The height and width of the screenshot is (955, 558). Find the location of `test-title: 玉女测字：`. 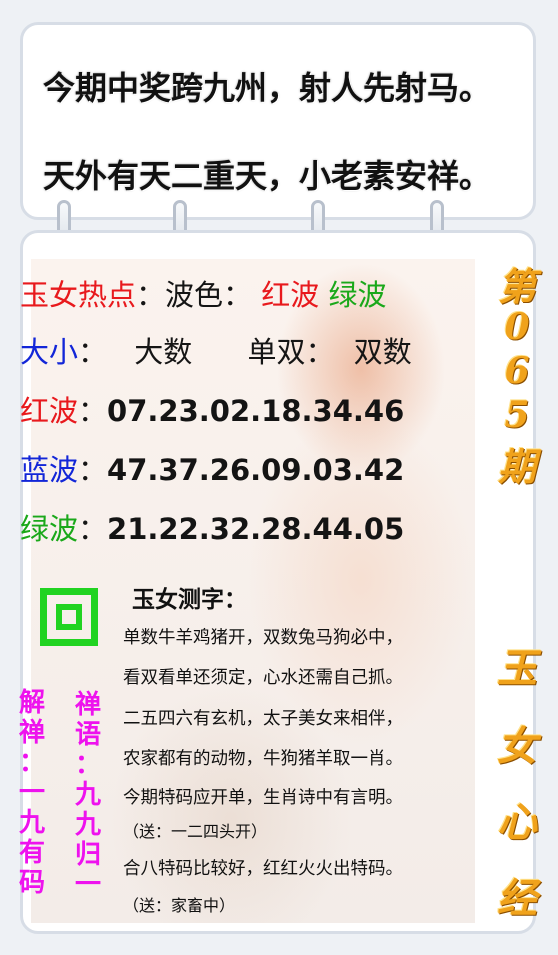

test-title: 玉女测字： is located at coordinates (189, 600).